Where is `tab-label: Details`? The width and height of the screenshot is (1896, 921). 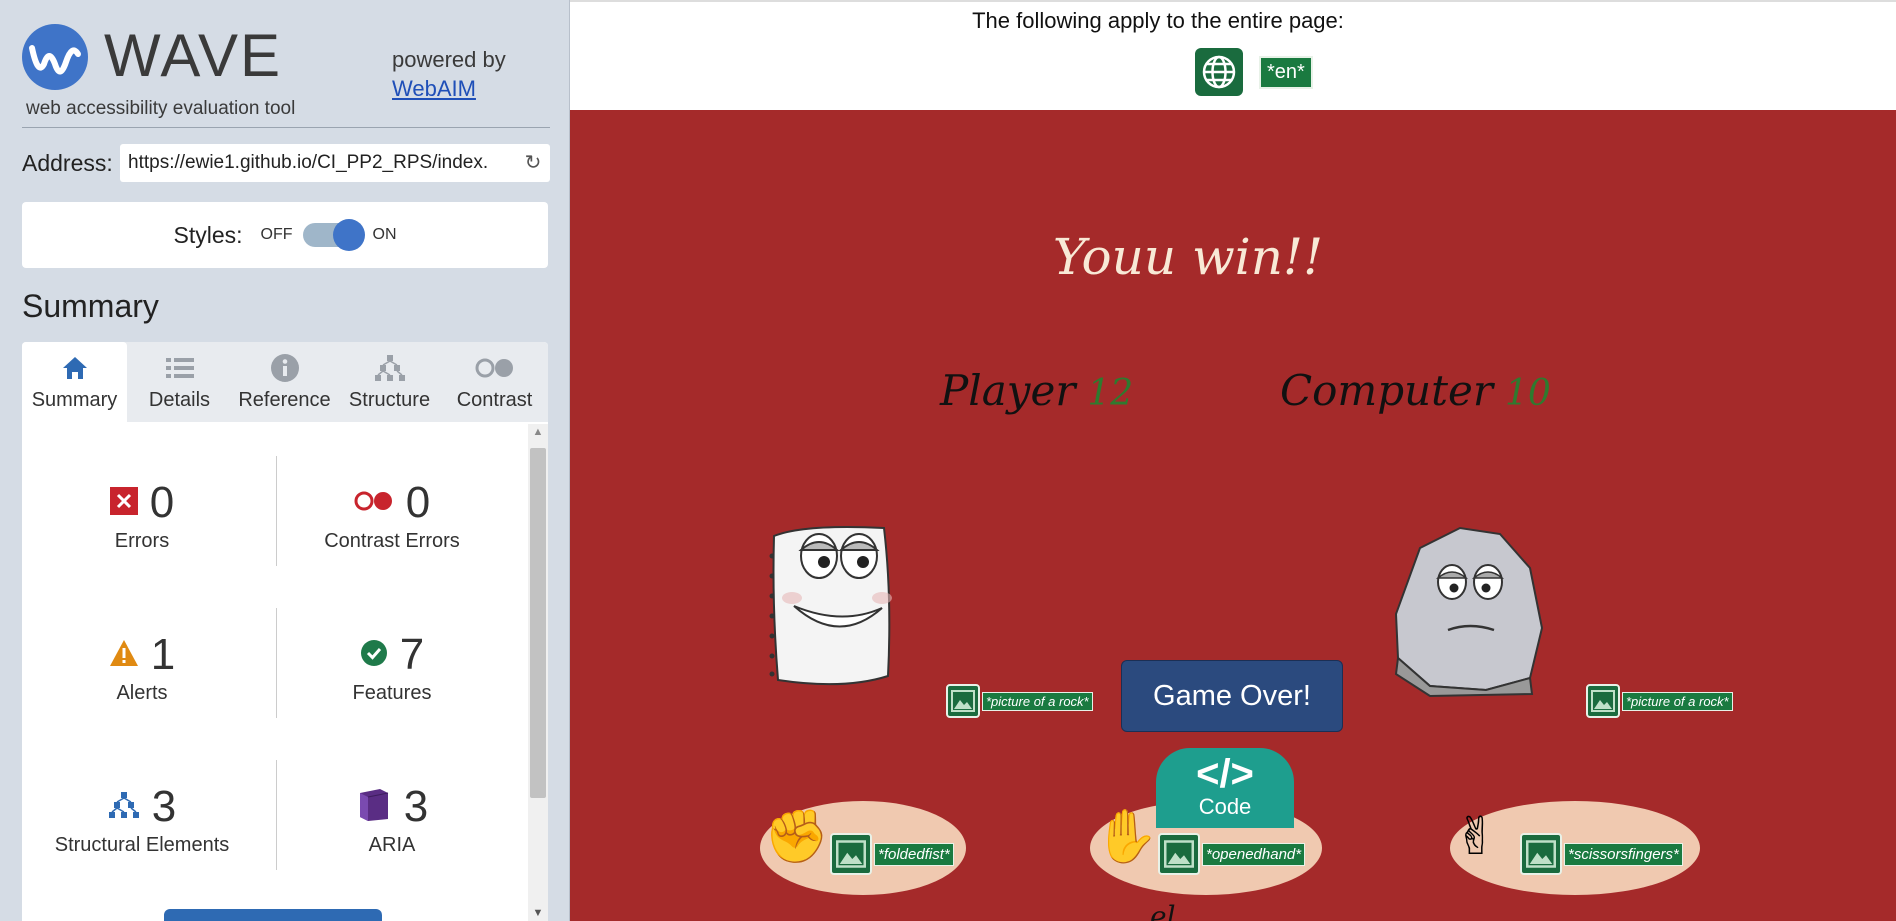 tab-label: Details is located at coordinates (179, 400).